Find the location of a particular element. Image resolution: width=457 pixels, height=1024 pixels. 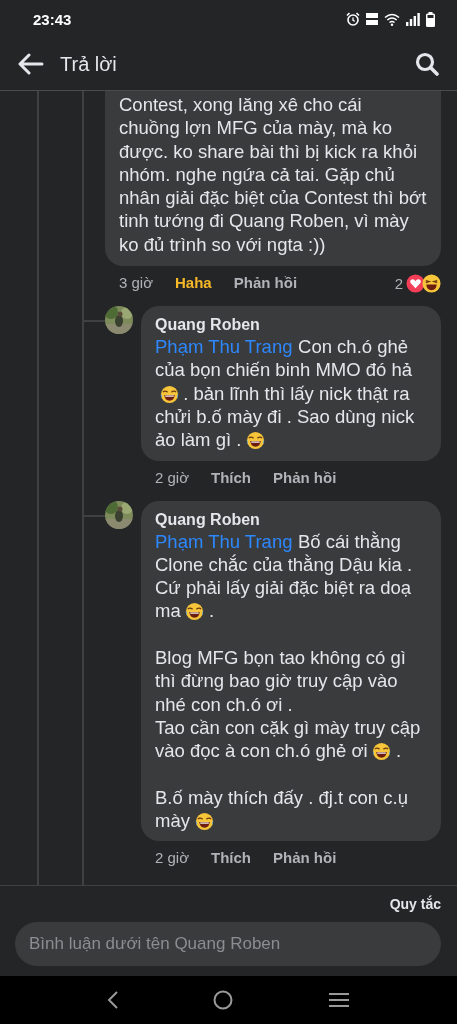

reaction-count: 2 is located at coordinates (398, 283).